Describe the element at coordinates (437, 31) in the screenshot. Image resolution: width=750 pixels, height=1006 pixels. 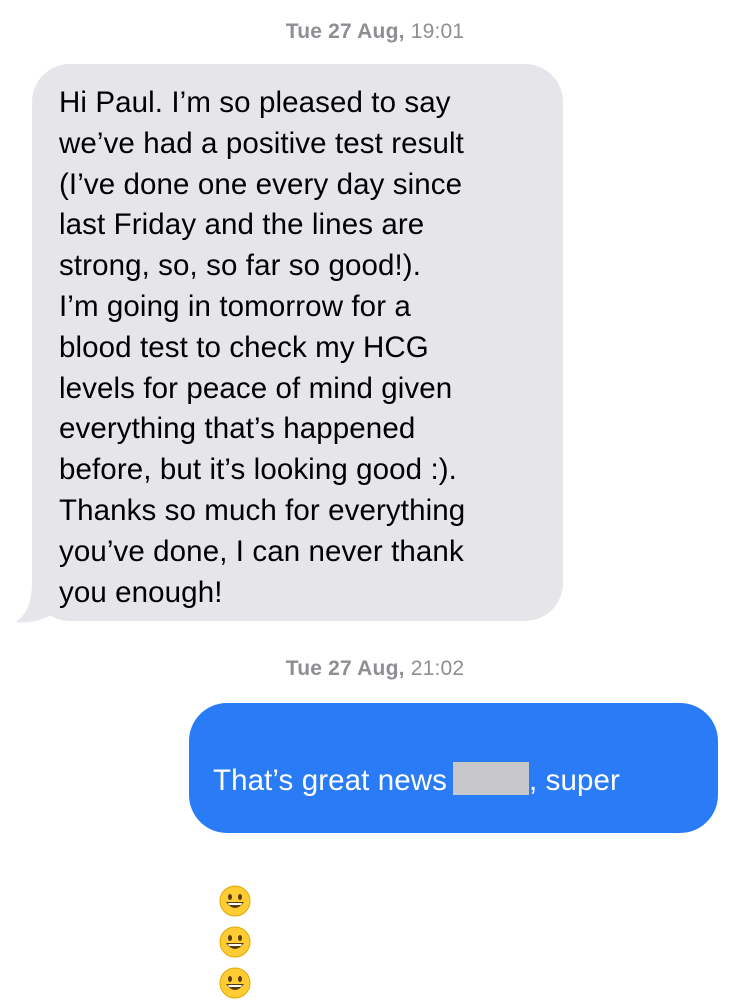
I see `timestamp-time: 19:01` at that location.